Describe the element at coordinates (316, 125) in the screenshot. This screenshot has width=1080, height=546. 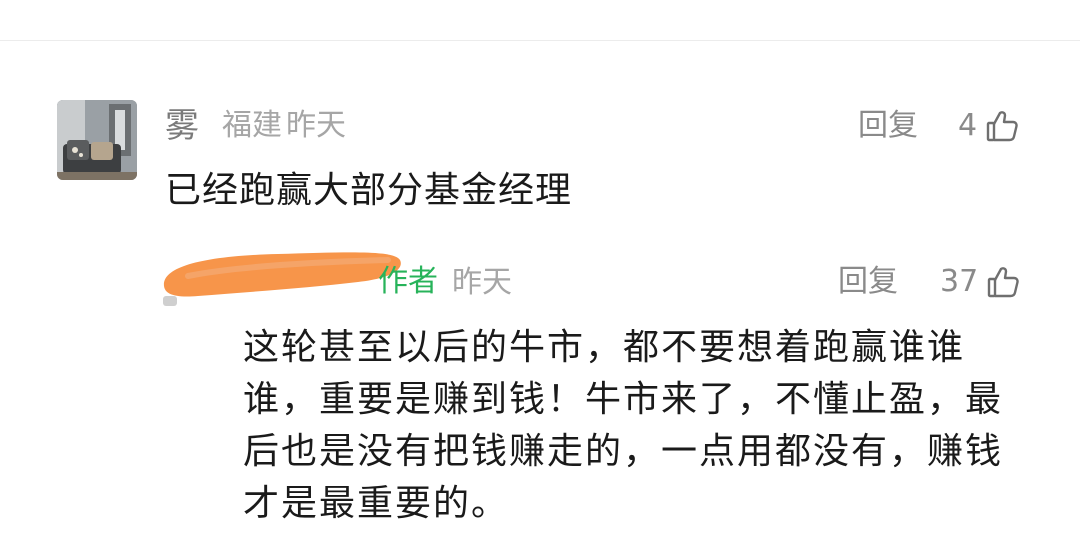
I see `comment-time: 昨天` at that location.